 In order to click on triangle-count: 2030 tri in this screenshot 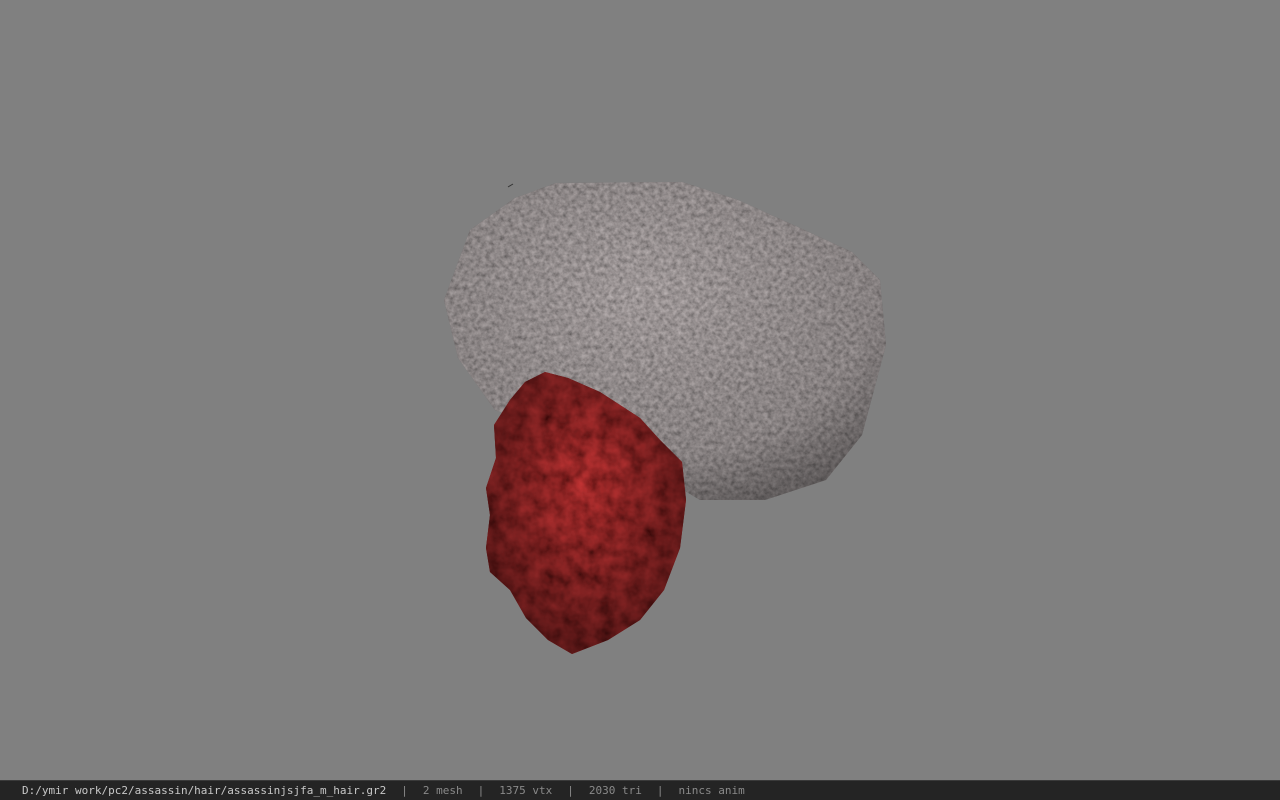, I will do `click(615, 790)`.